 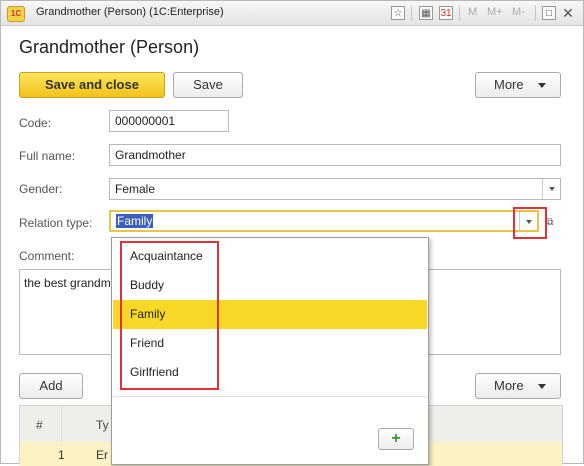 What do you see at coordinates (39, 425) in the screenshot?
I see `column-header-number: #` at bounding box center [39, 425].